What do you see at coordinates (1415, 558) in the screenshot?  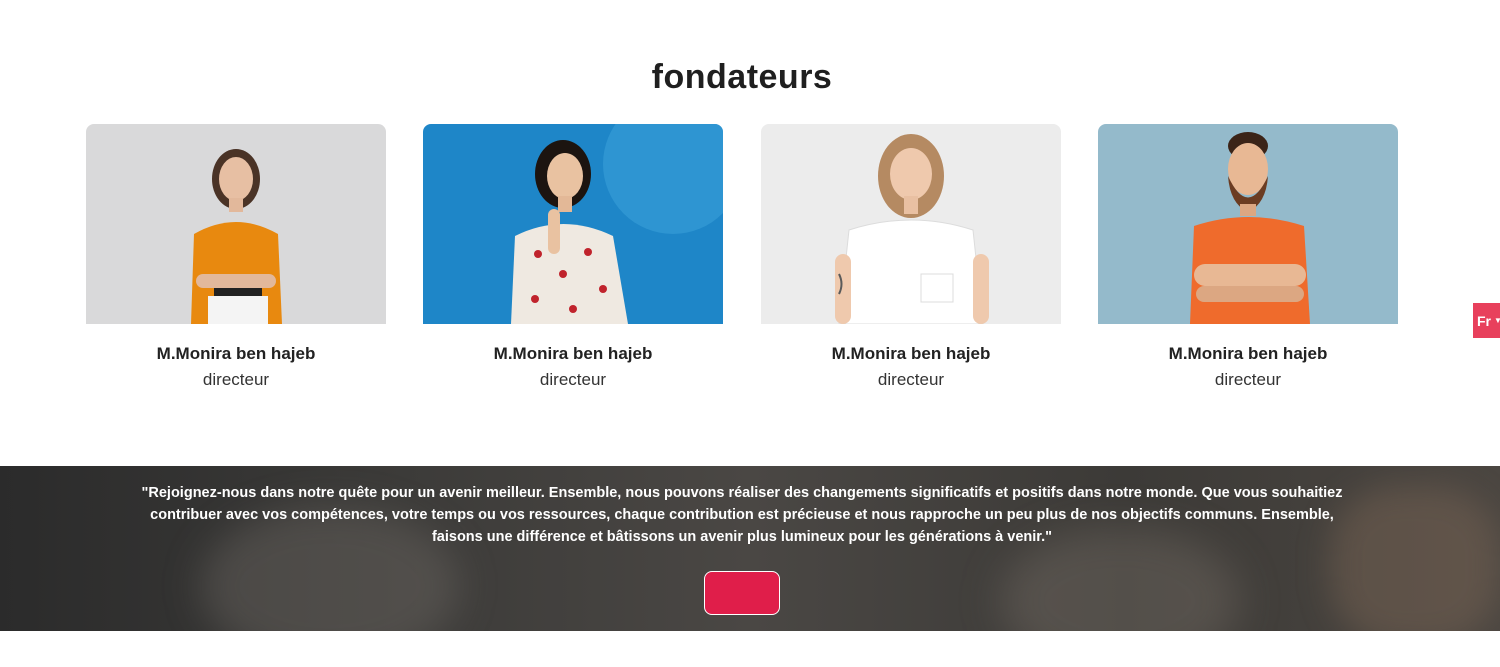 I see `background-decoration` at bounding box center [1415, 558].